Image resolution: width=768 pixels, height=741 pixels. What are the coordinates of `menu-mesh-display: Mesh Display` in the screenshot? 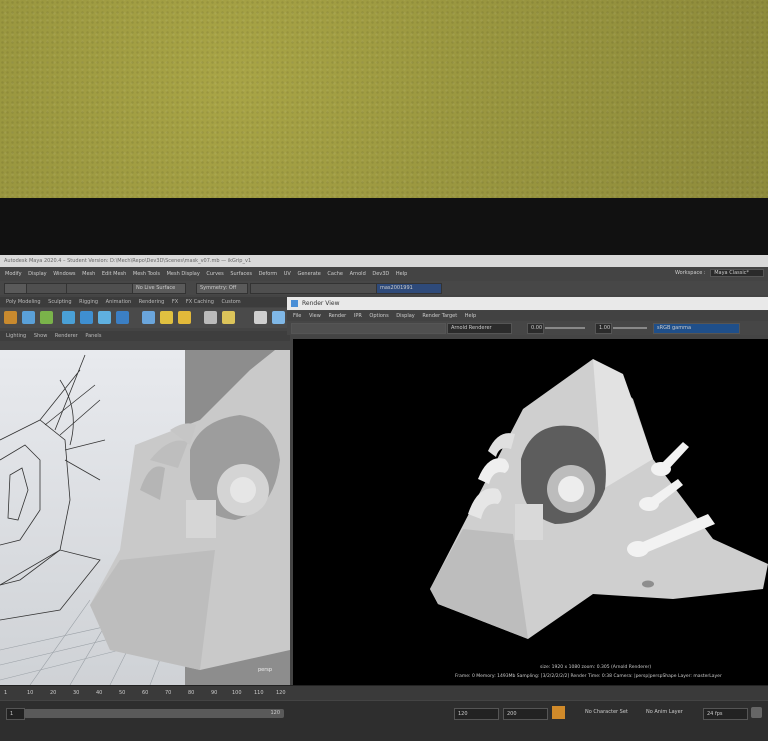 It's located at (183, 274).